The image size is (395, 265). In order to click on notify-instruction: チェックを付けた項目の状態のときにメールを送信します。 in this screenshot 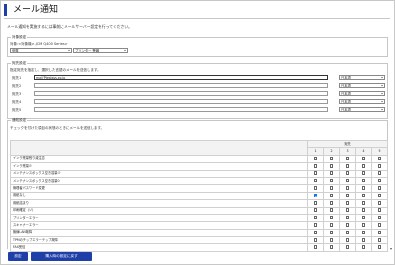, I will do `click(57, 128)`.